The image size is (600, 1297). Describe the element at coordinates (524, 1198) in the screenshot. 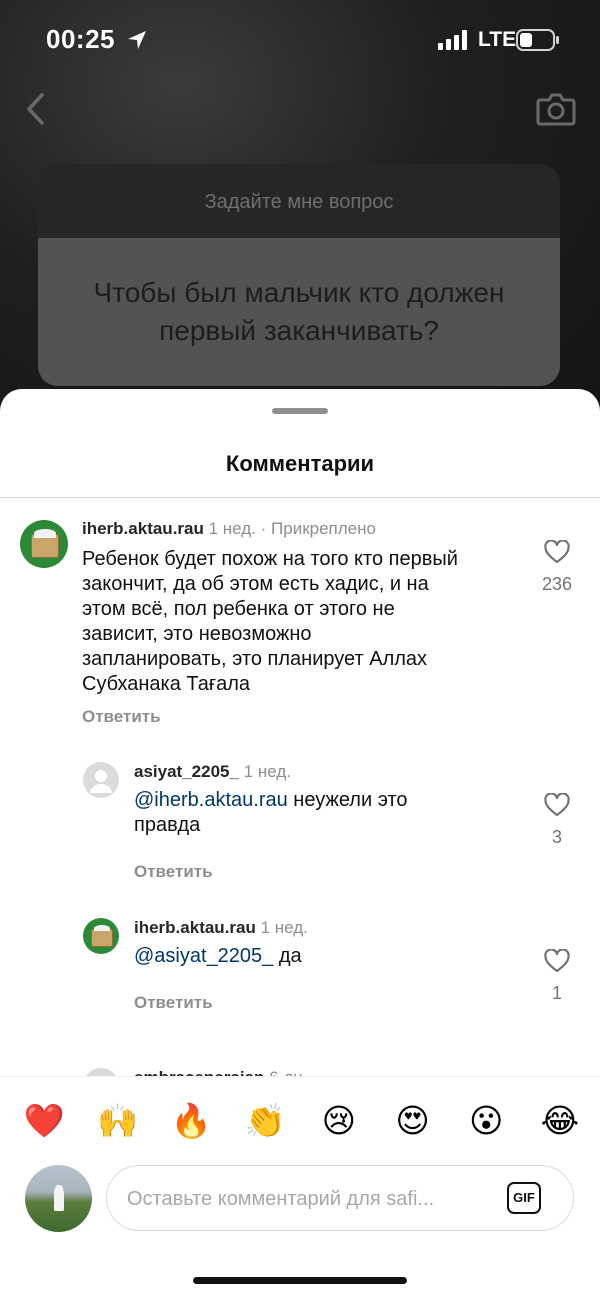

I see `gif-button: GIF` at that location.